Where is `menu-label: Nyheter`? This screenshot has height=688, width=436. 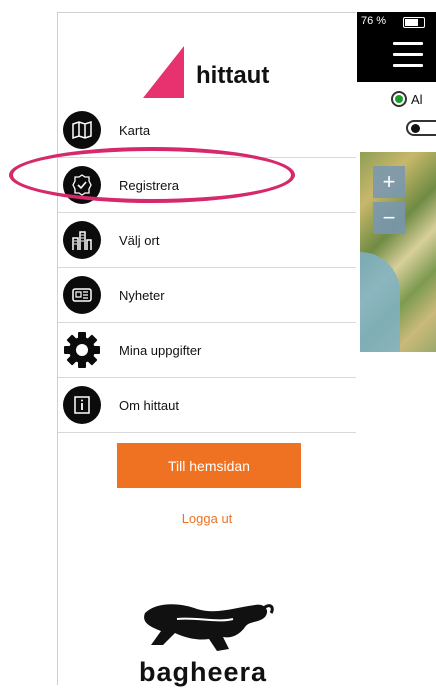 menu-label: Nyheter is located at coordinates (142, 295).